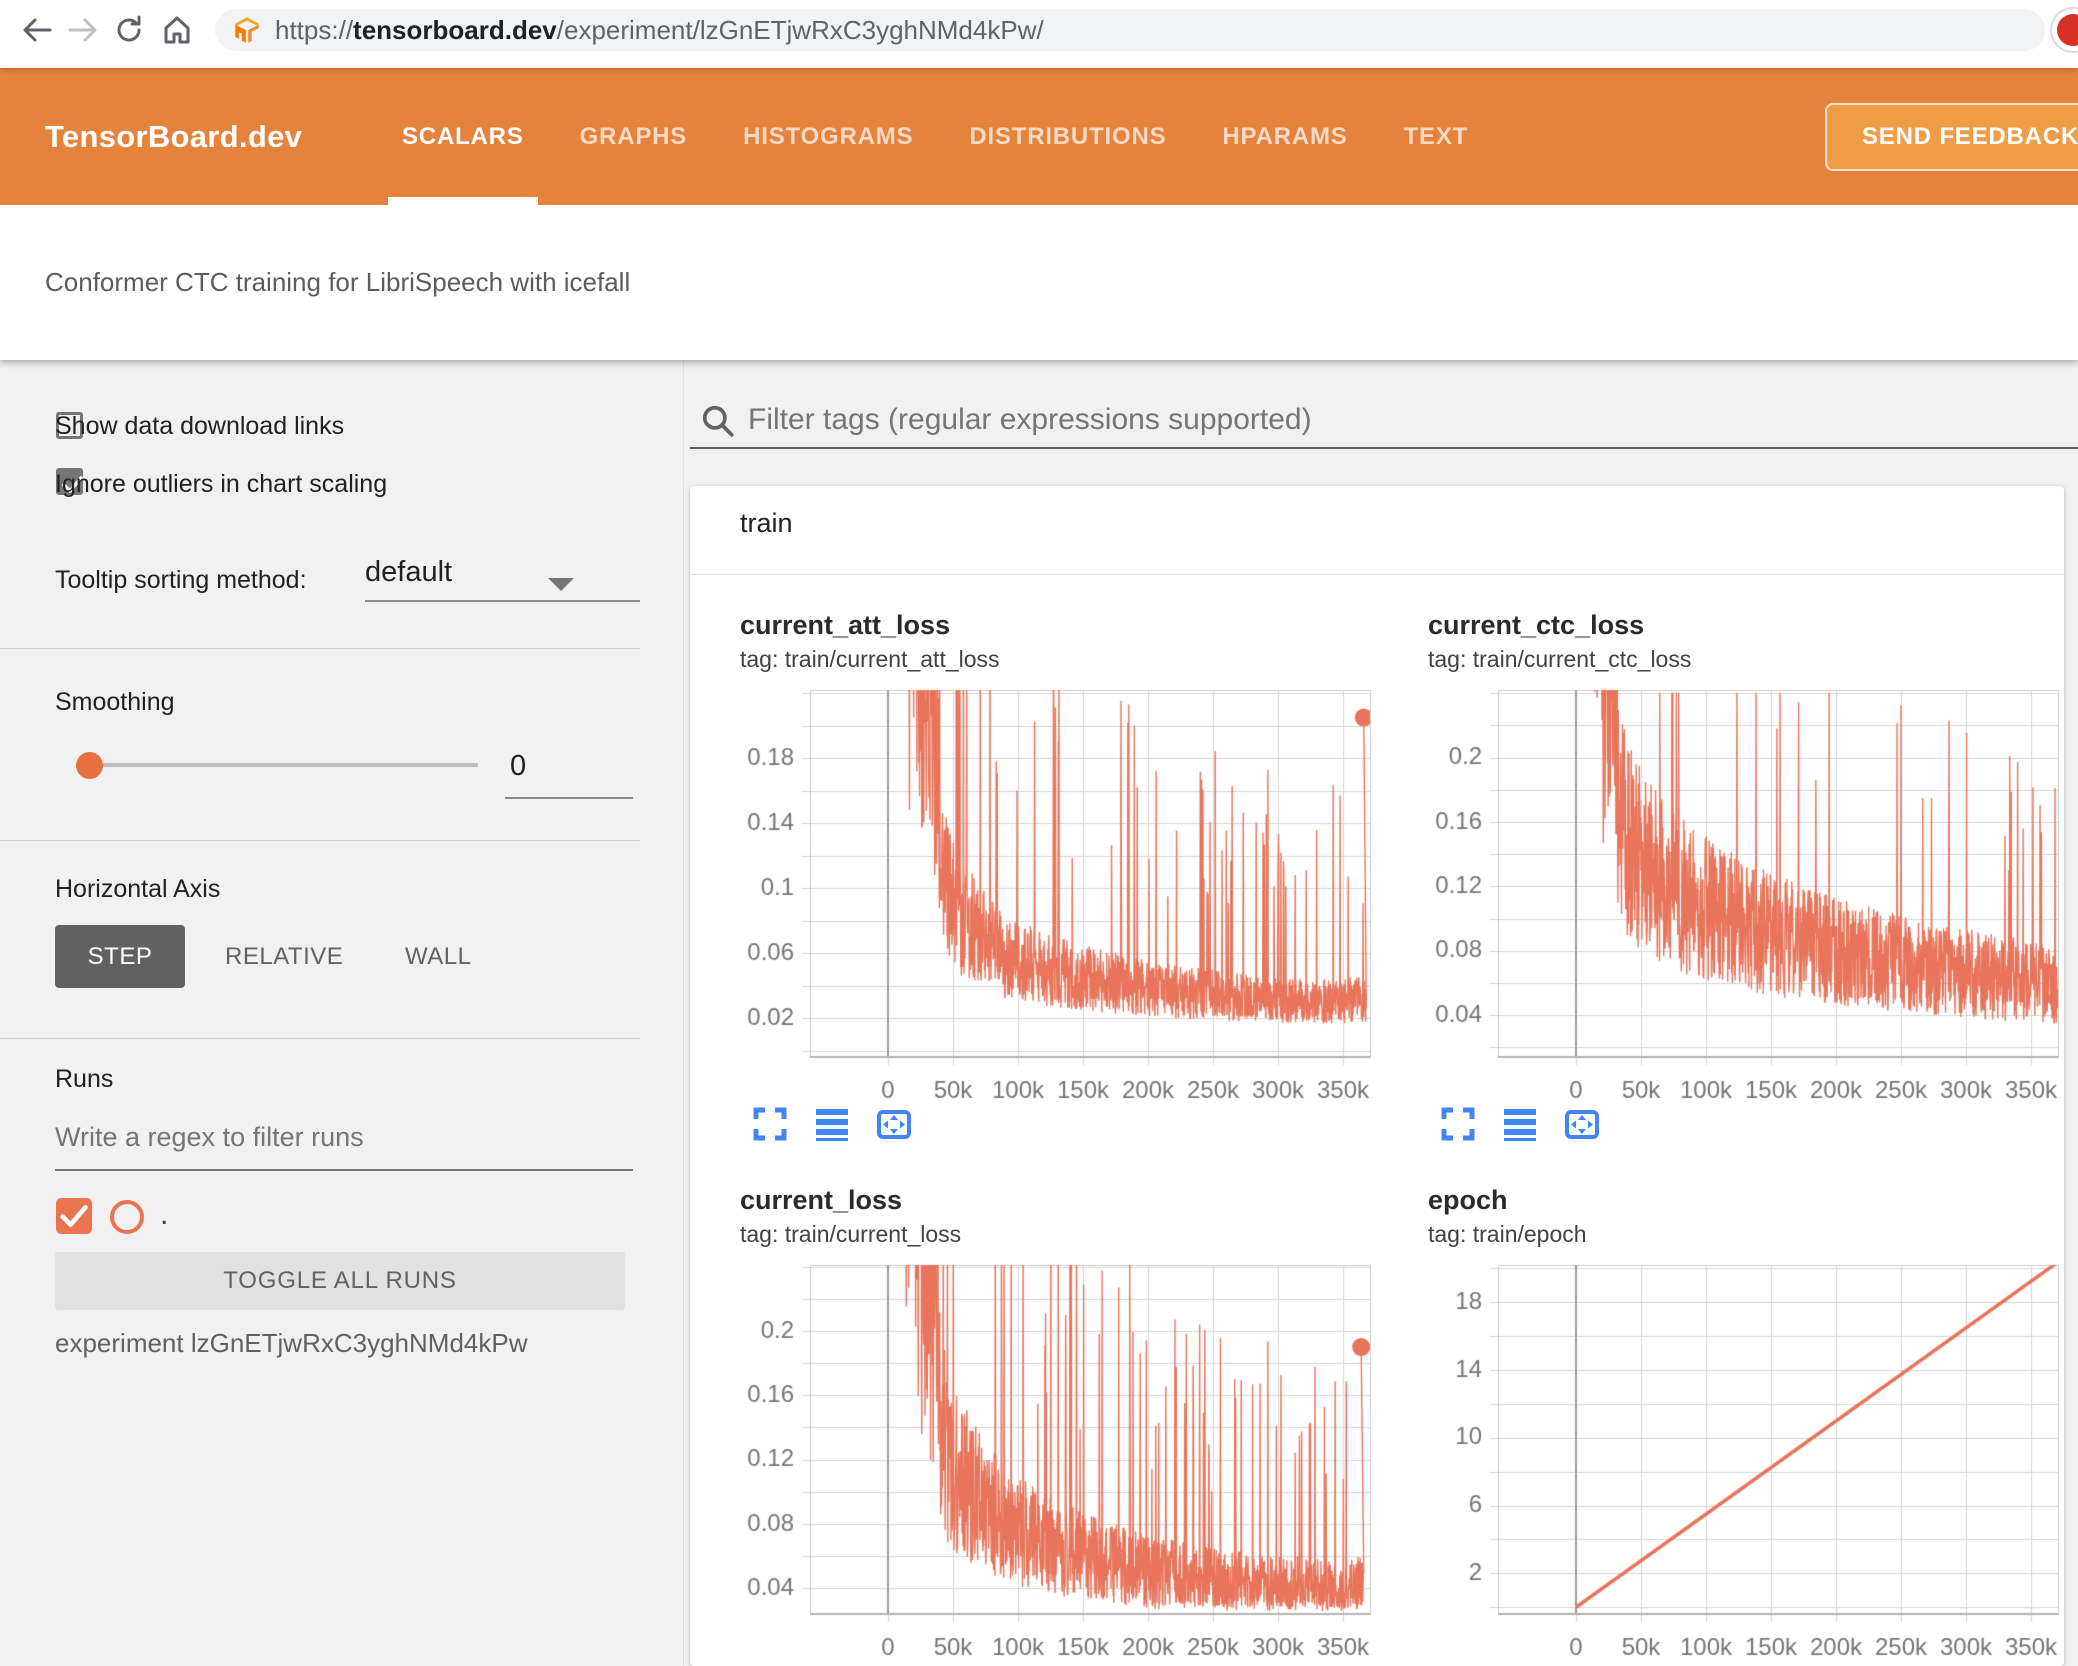 This screenshot has height=1666, width=2078. What do you see at coordinates (633, 136) in the screenshot?
I see `tab-graphs: GRAPHS` at bounding box center [633, 136].